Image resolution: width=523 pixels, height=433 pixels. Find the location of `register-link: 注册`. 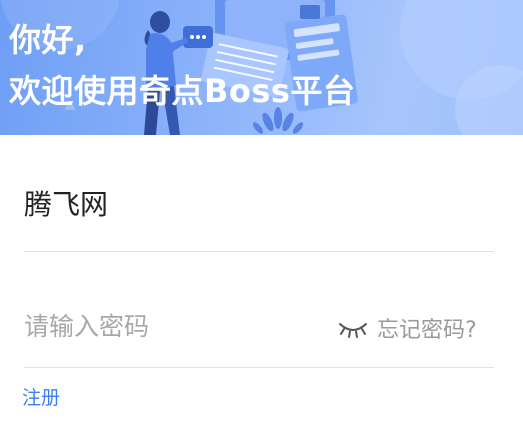

register-link: 注册 is located at coordinates (41, 398).